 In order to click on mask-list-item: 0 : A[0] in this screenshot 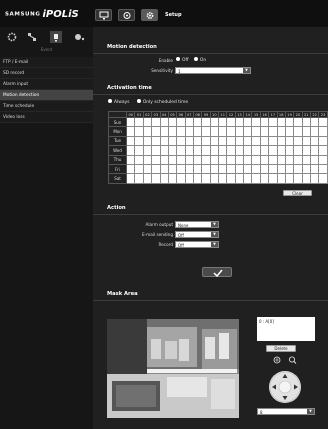, I will do `click(266, 321)`.